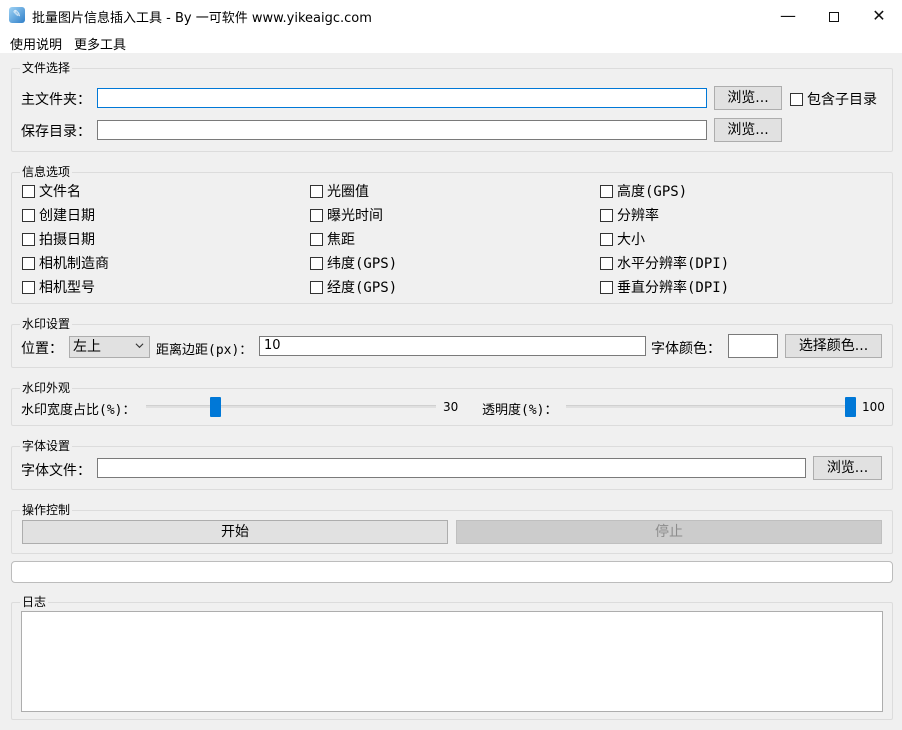  Describe the element at coordinates (669, 532) in the screenshot. I see `stop-button: 停止` at that location.